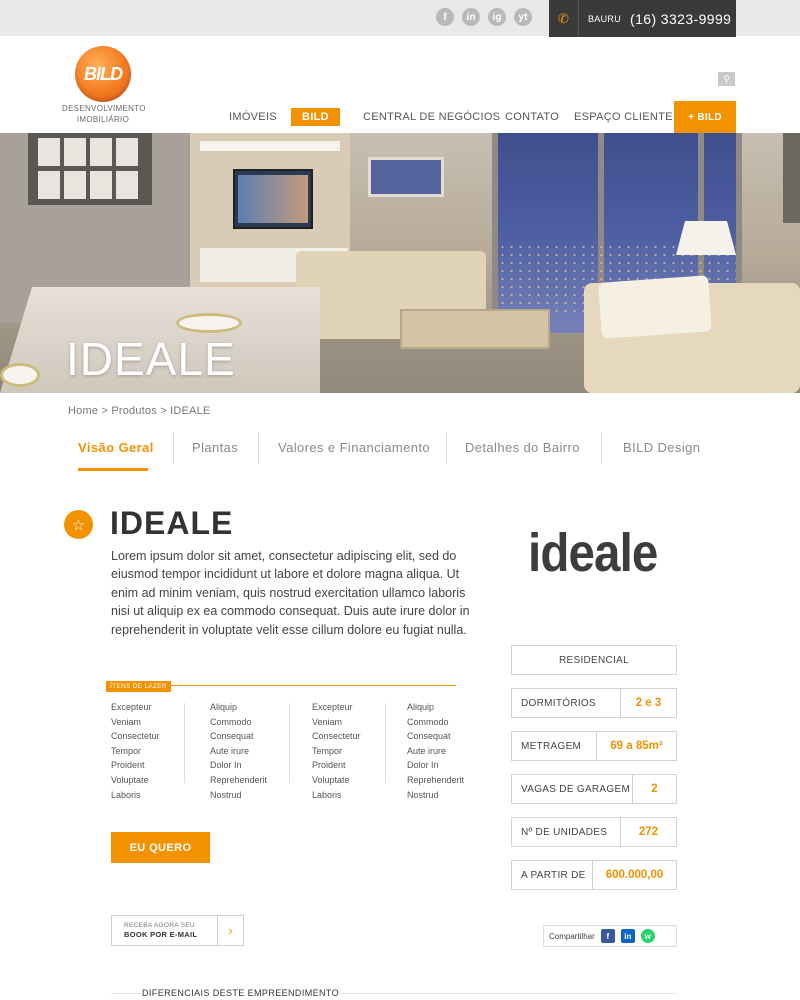 The height and width of the screenshot is (1000, 800). I want to click on product-title: IDEALE, so click(172, 523).